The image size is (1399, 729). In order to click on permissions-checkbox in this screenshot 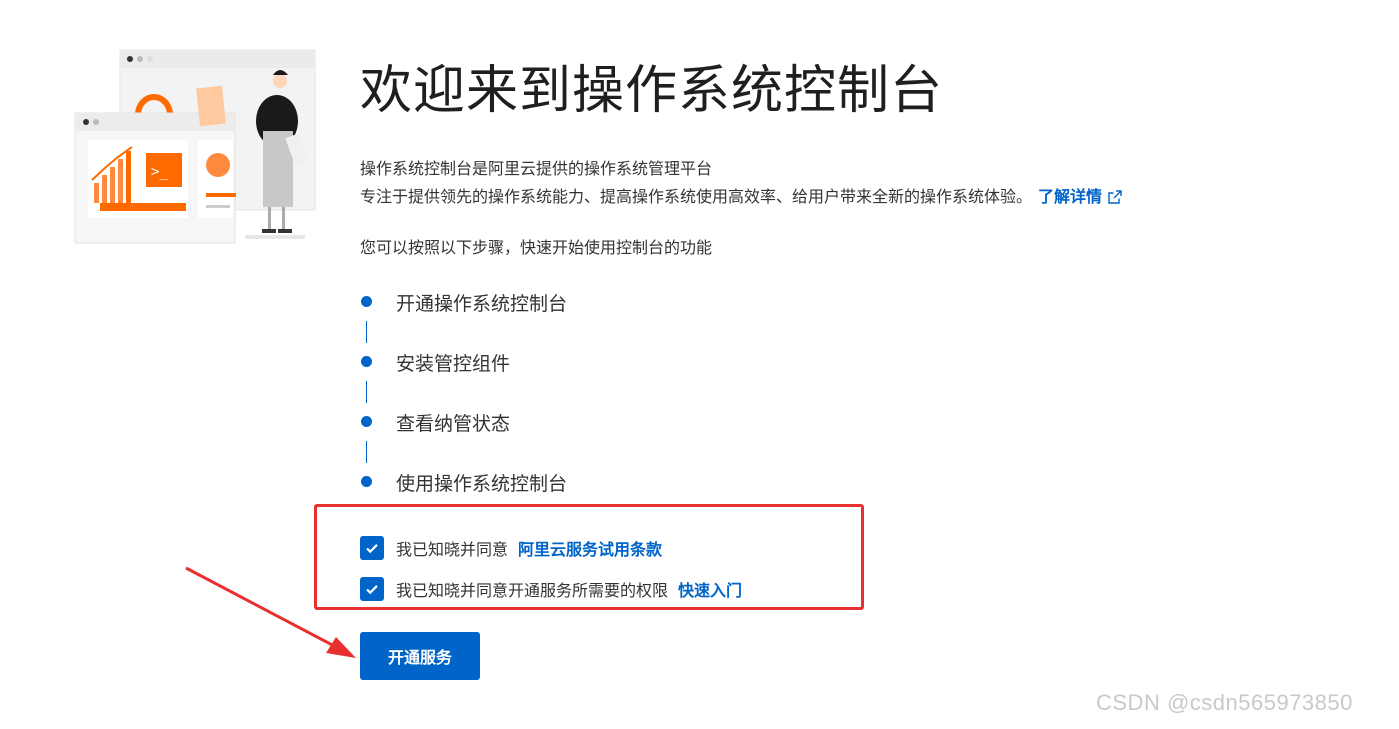, I will do `click(372, 589)`.